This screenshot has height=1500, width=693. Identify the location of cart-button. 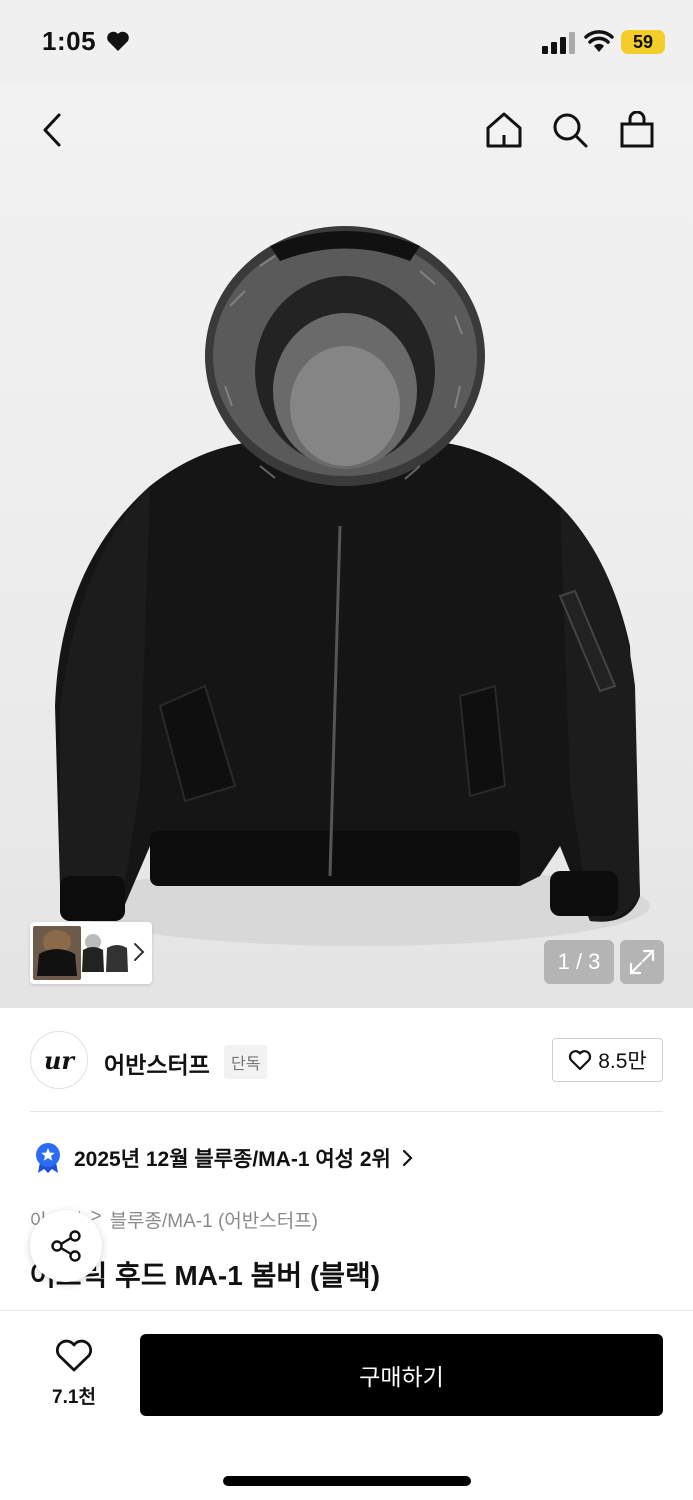
(637, 130).